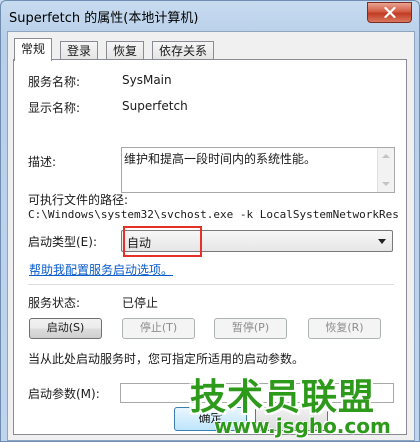  What do you see at coordinates (155, 106) in the screenshot?
I see `display-name-value: Superfetch` at bounding box center [155, 106].